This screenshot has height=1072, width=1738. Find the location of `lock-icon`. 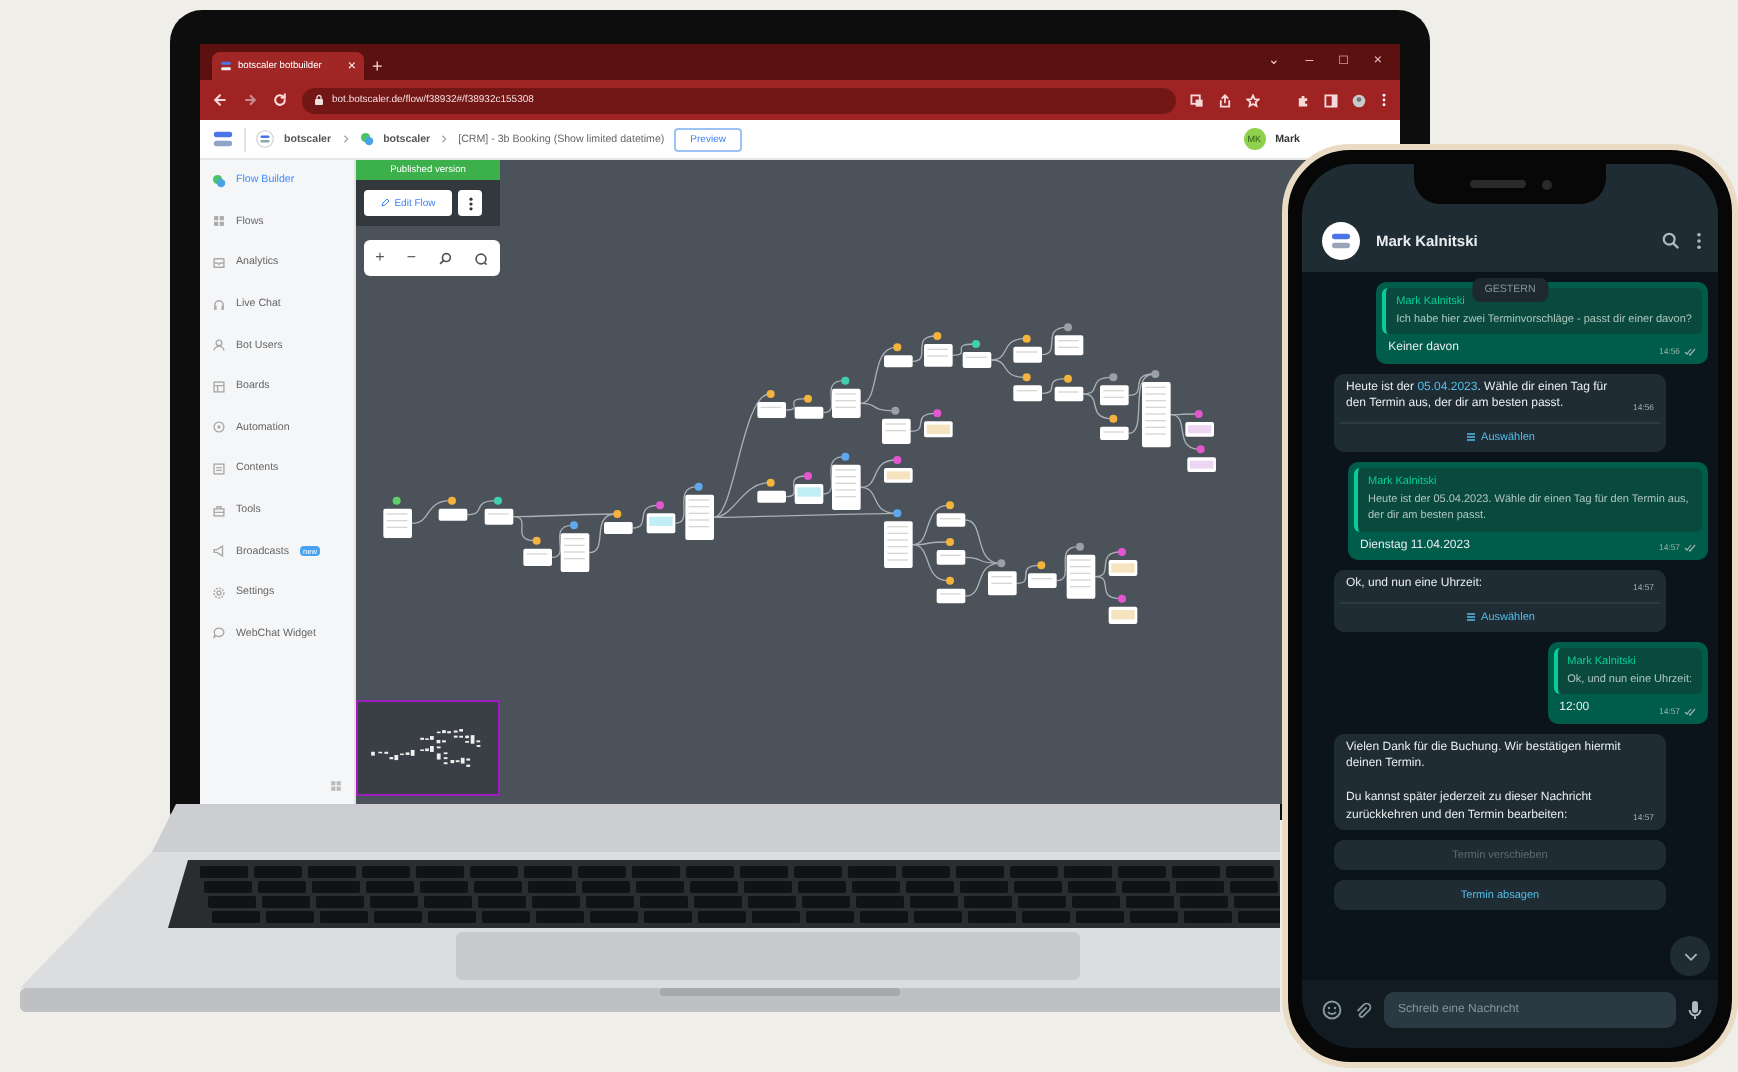

lock-icon is located at coordinates (319, 100).